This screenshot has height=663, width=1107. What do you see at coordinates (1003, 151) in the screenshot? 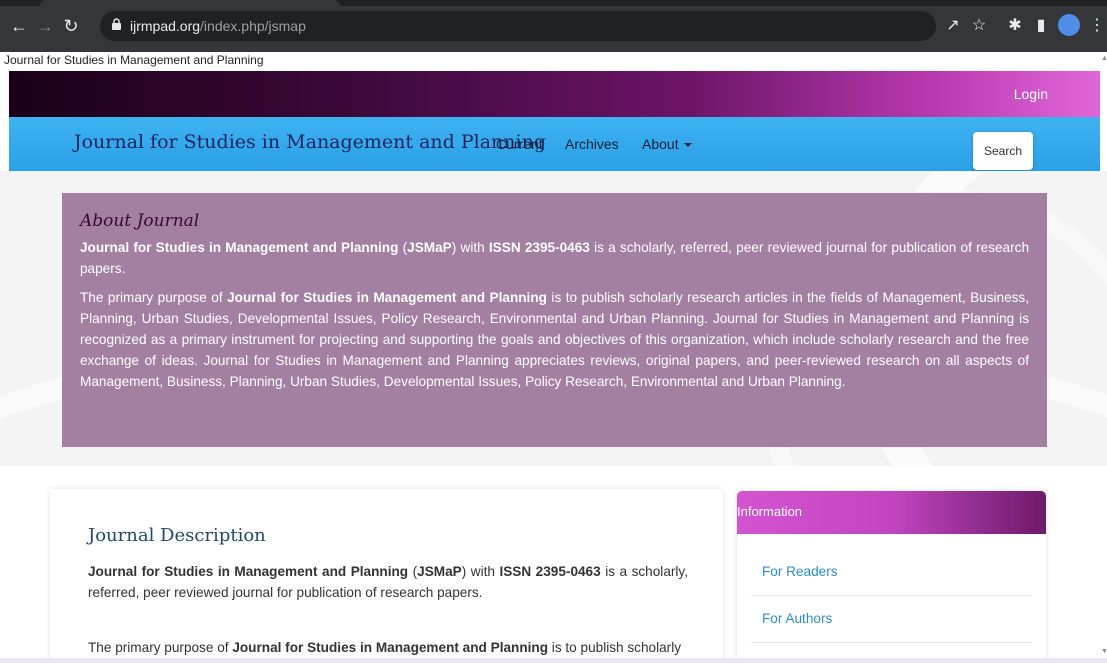
I see `search-button: Search` at bounding box center [1003, 151].